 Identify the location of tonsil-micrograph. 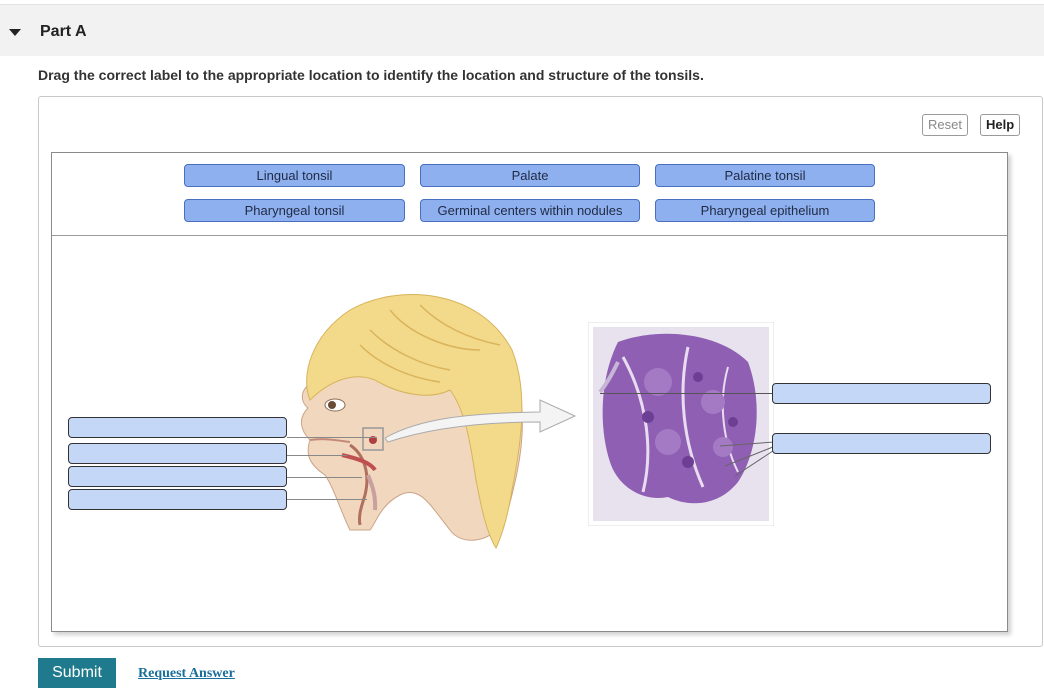
(681, 424).